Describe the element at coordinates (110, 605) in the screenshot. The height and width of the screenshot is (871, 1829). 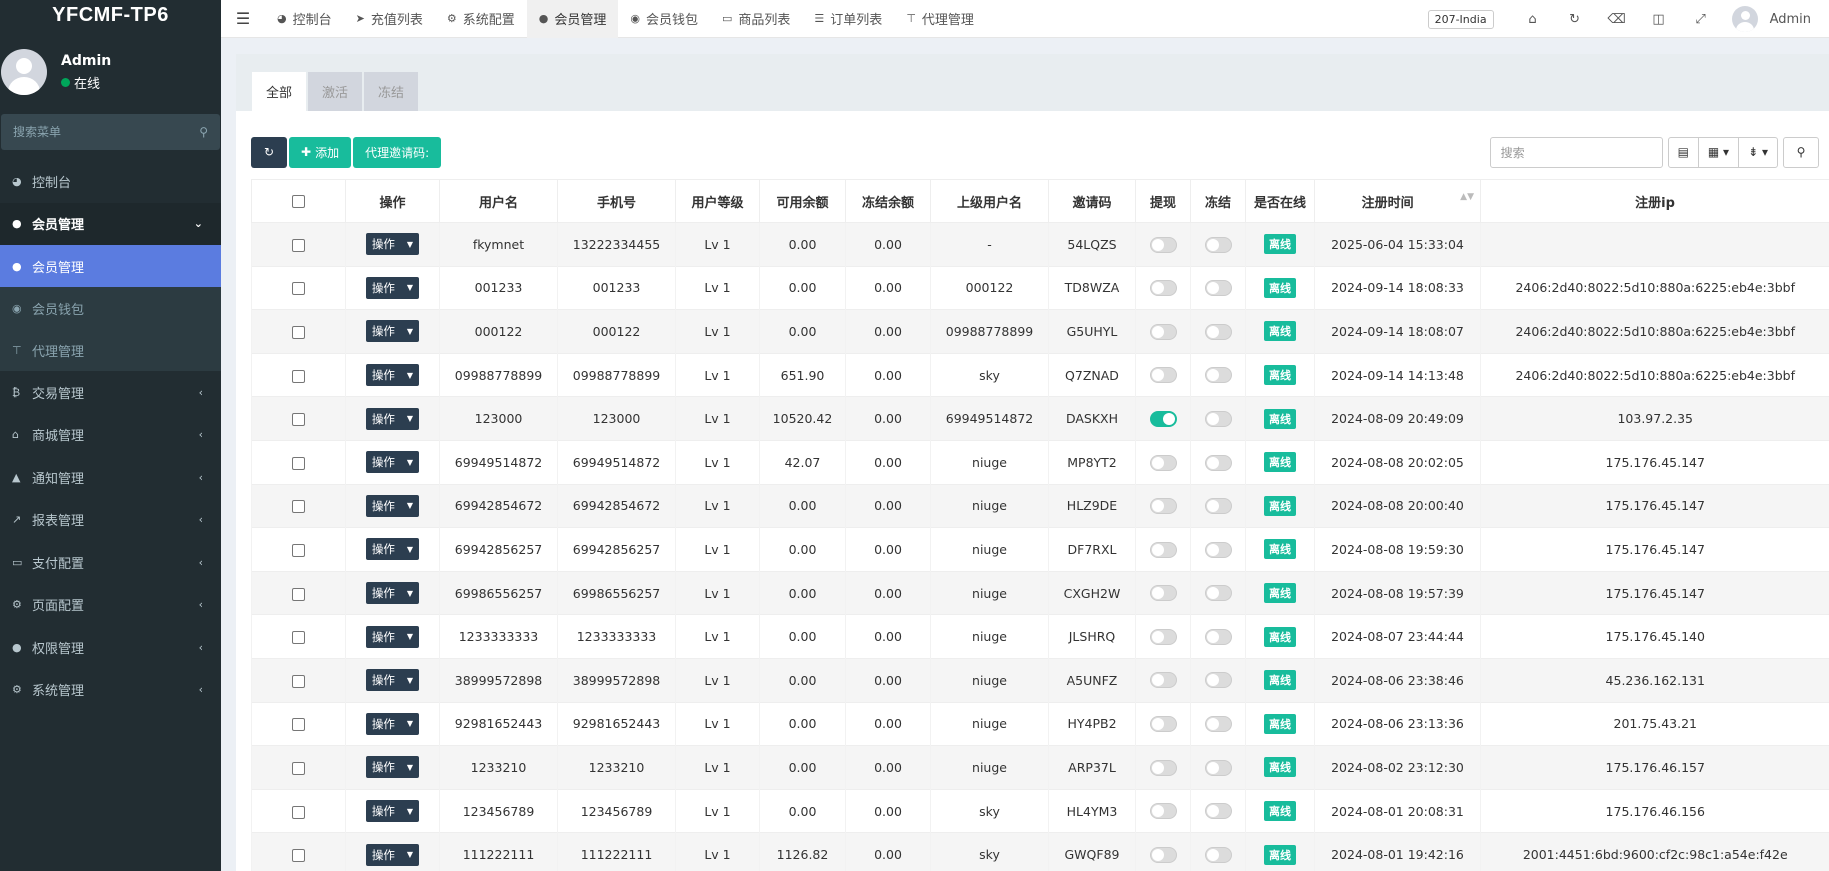
I see `sidebar-item-page-config: ⚙ 页面配置 ‹` at that location.